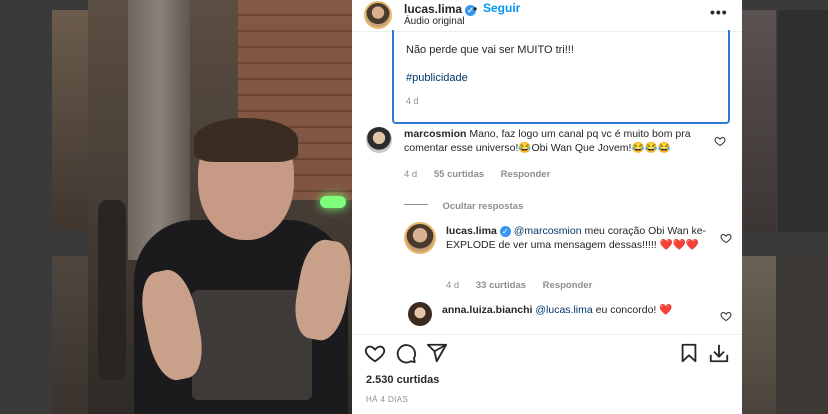 This screenshot has height=414, width=828. I want to click on reply-meta: 4 d 33 curtidas Responder, so click(526, 285).